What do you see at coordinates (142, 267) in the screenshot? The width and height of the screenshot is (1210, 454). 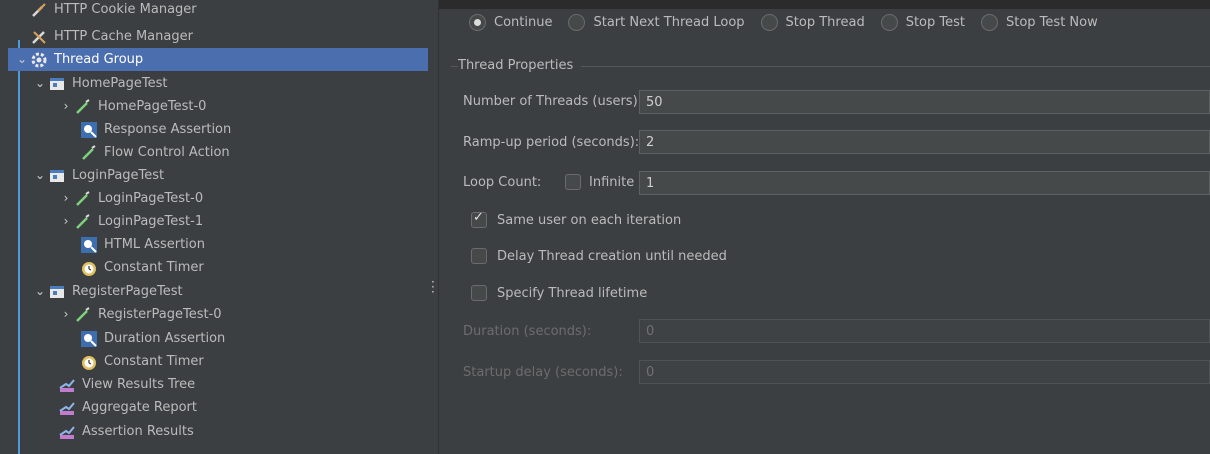 I see `tree-item-constant-timer: Constant Timer` at bounding box center [142, 267].